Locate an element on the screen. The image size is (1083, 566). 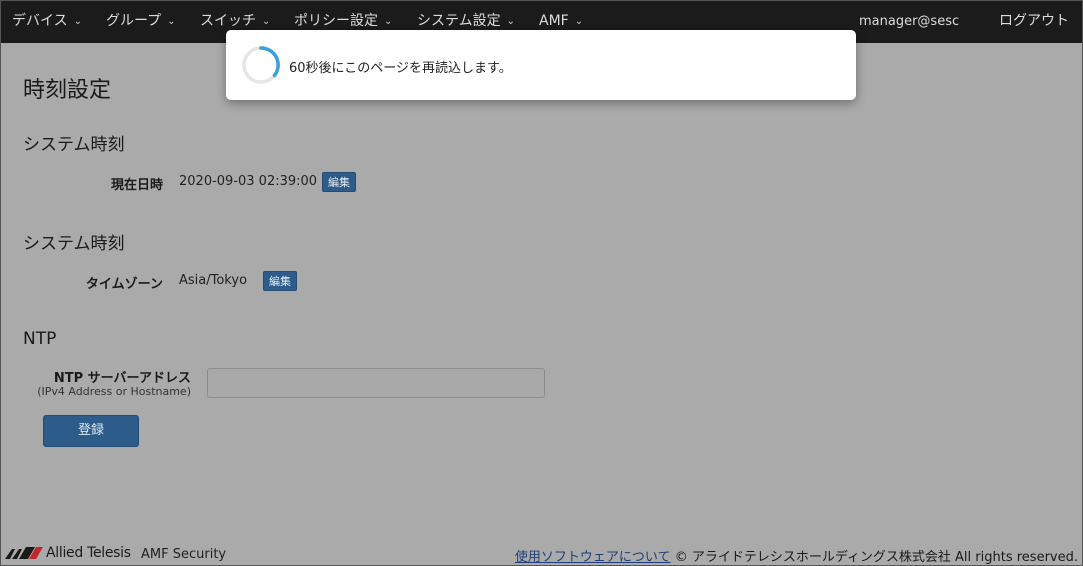
nav-policy-settings-label: ポリシー設定 is located at coordinates (336, 21).